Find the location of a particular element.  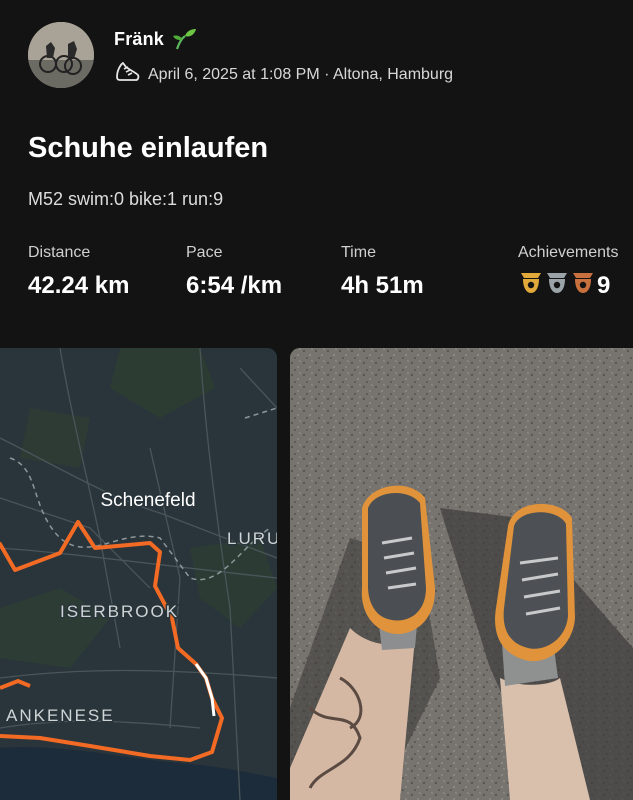

stat-label: Time is located at coordinates (358, 252).